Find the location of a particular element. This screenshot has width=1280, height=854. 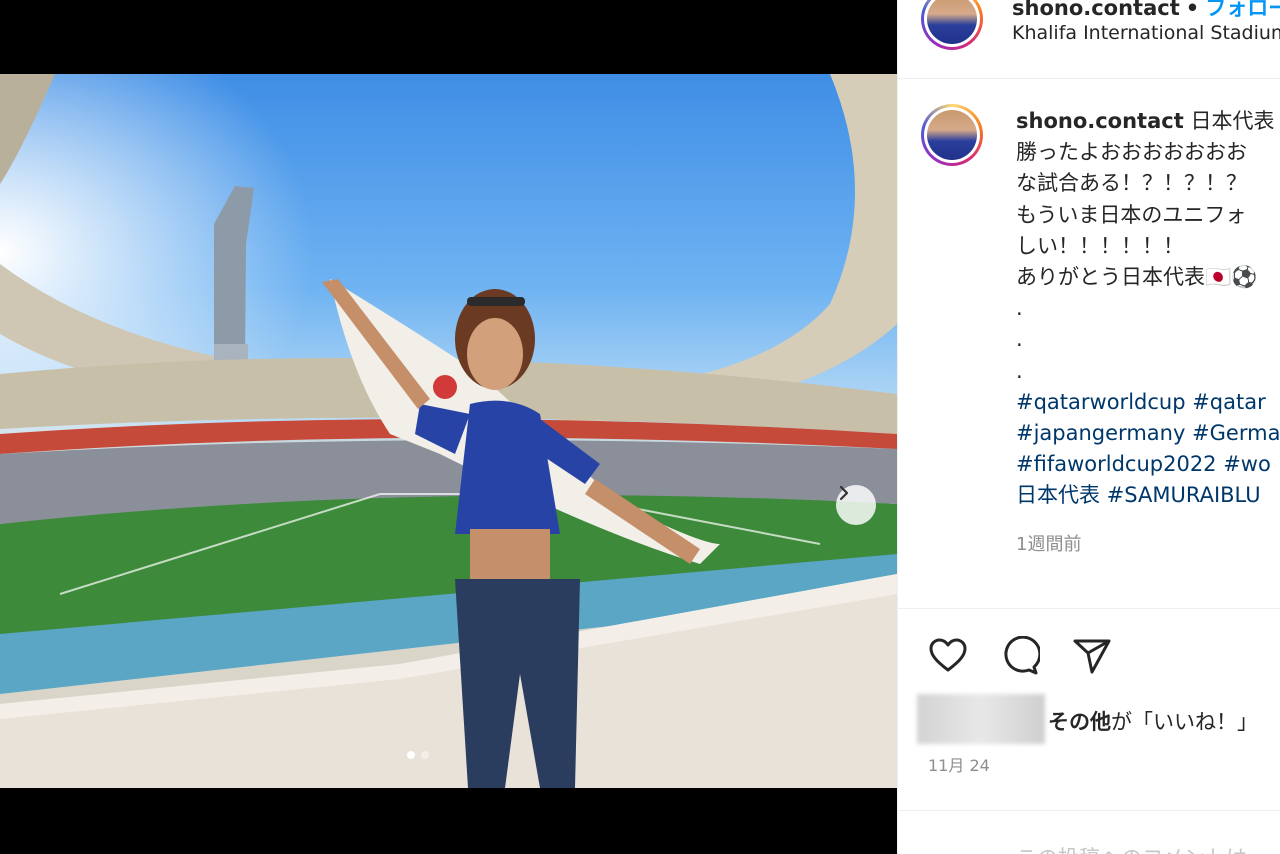

likes-others-label: その他 is located at coordinates (1079, 722).